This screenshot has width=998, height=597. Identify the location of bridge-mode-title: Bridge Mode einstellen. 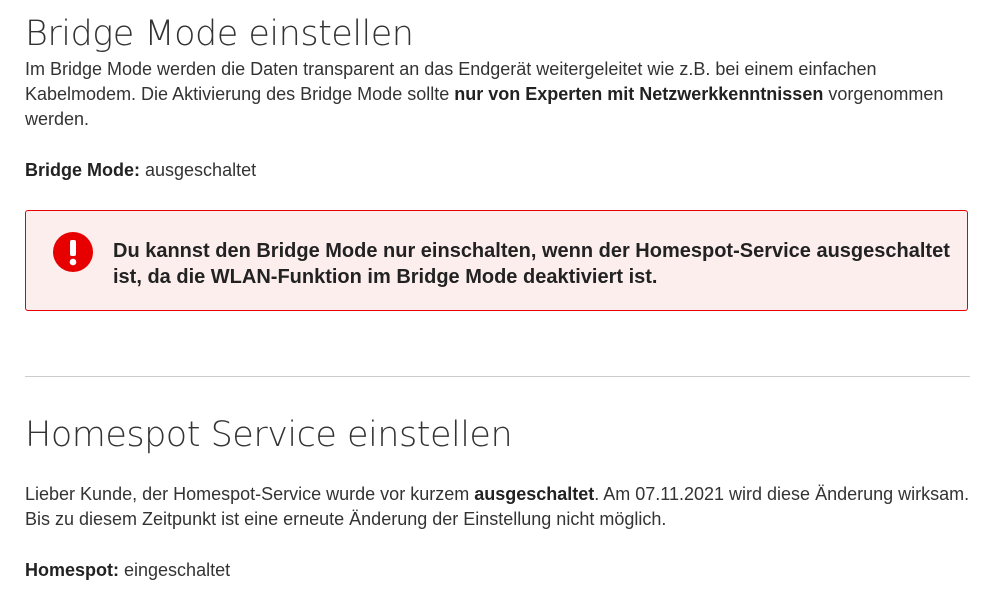
(219, 34).